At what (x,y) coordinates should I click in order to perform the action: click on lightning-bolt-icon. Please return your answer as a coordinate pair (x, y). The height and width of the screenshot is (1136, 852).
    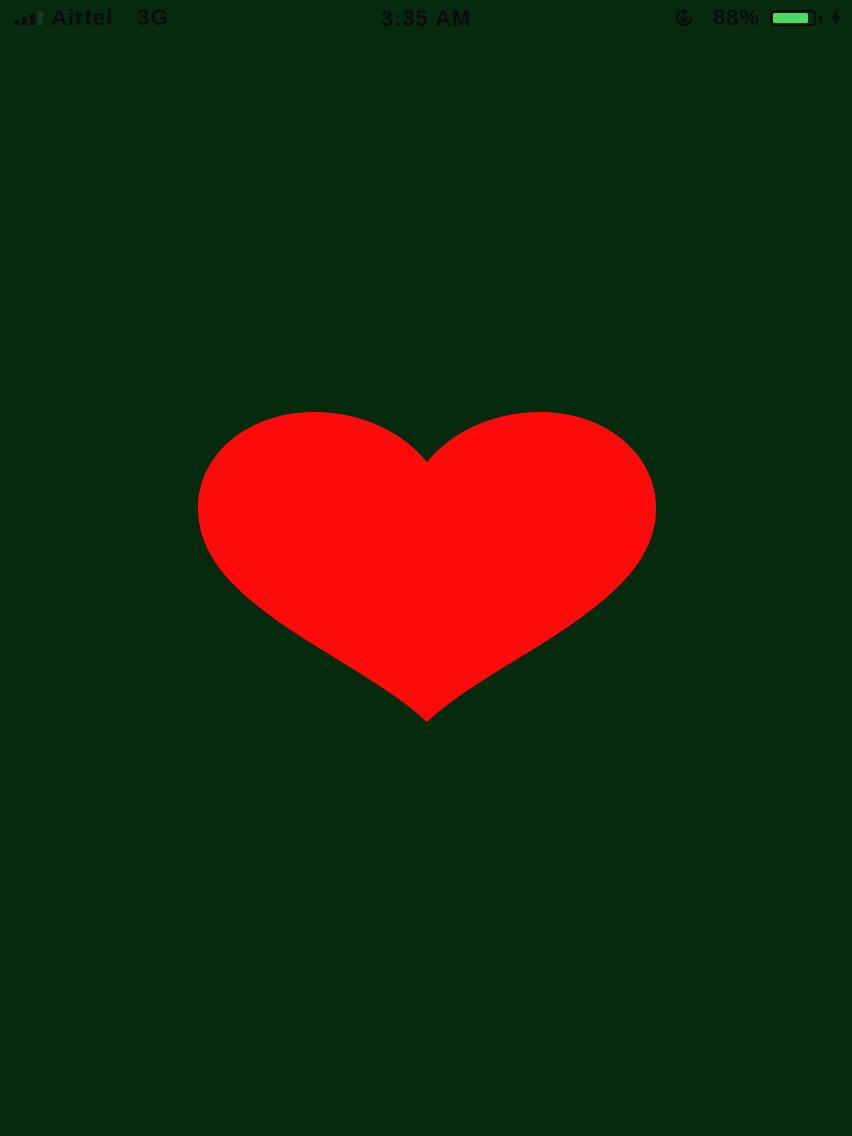
    Looking at the image, I should click on (836, 18).